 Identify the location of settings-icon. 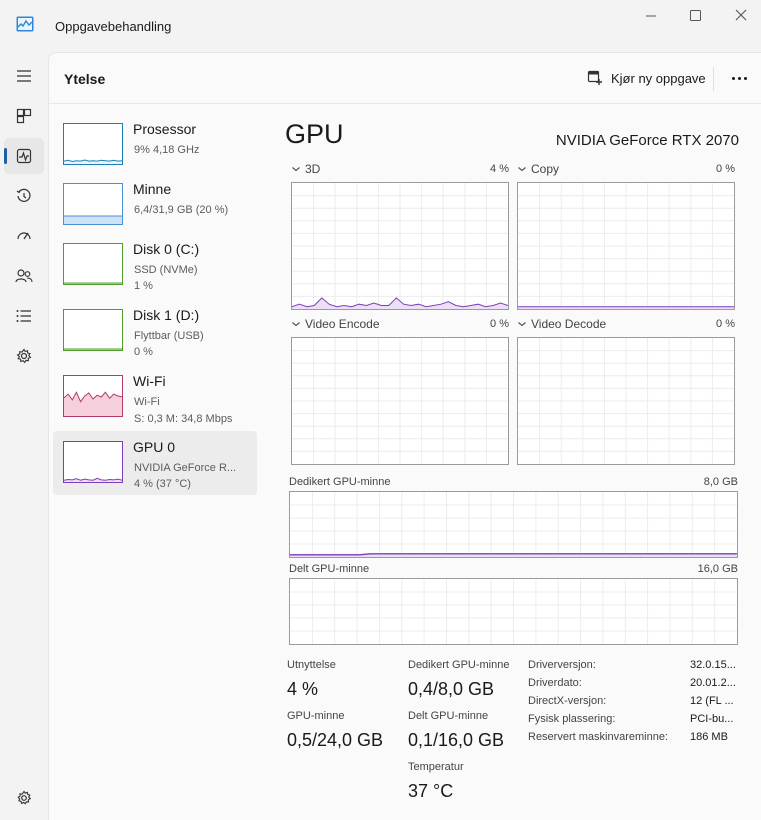
(24, 798).